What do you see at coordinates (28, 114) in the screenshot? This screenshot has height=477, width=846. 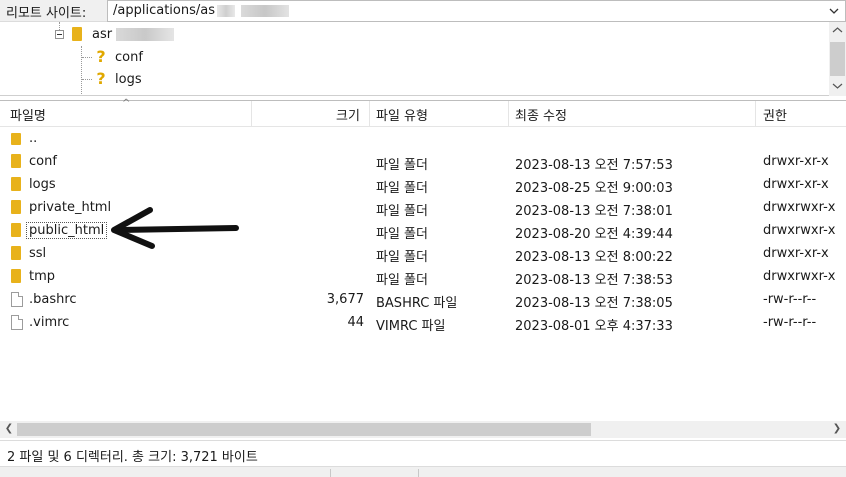 I see `column-header-filename: 파일명` at bounding box center [28, 114].